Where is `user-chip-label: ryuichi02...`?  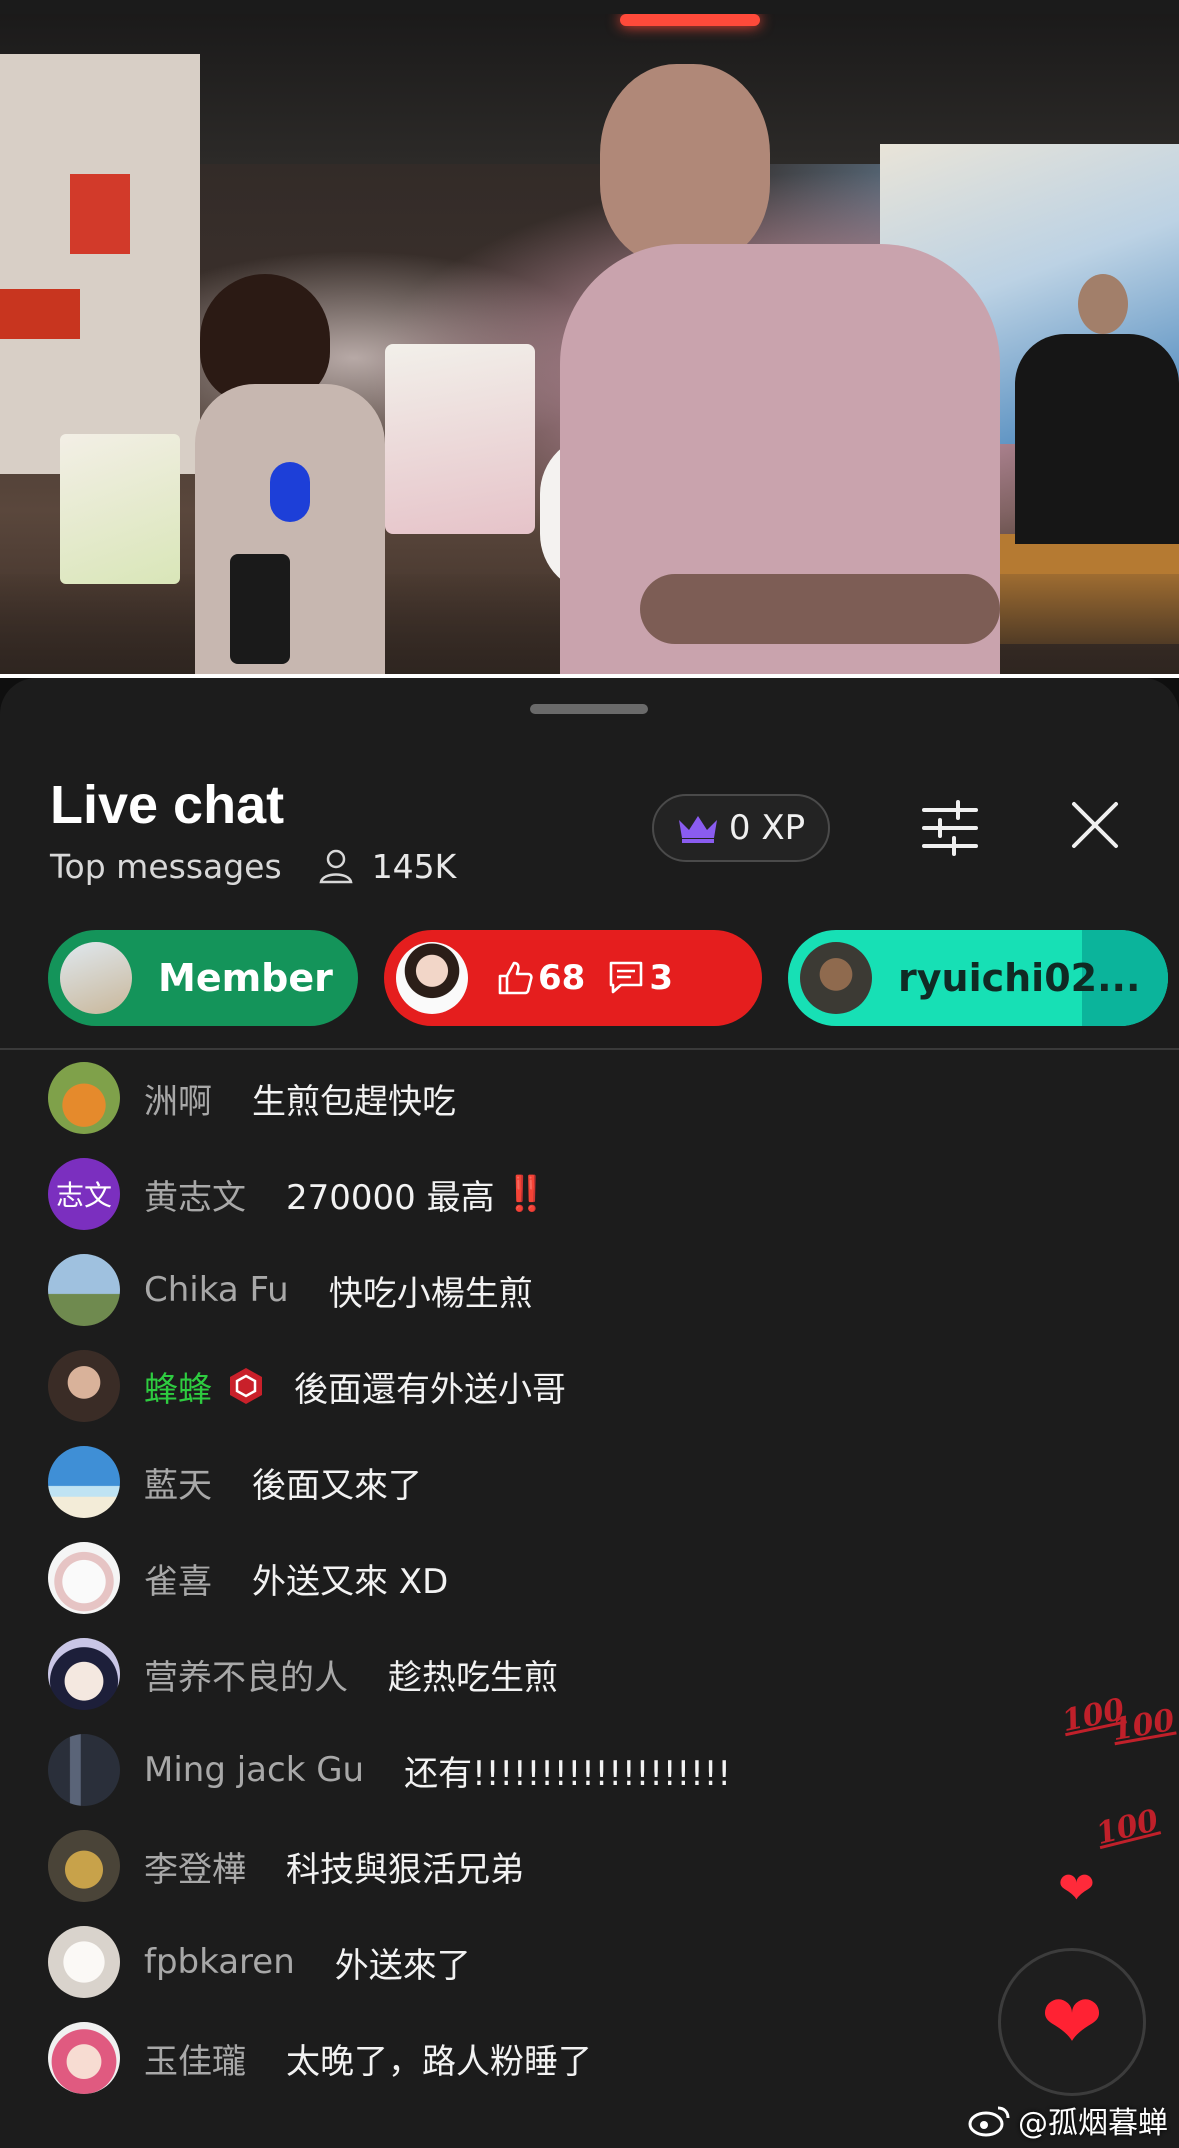
user-chip-label: ryuichi02... is located at coordinates (1019, 978).